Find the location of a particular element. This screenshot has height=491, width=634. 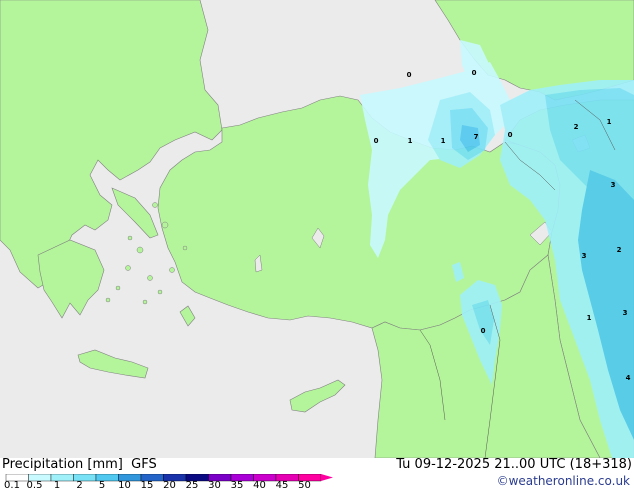

legend-tick: 5 is located at coordinates (102, 485).